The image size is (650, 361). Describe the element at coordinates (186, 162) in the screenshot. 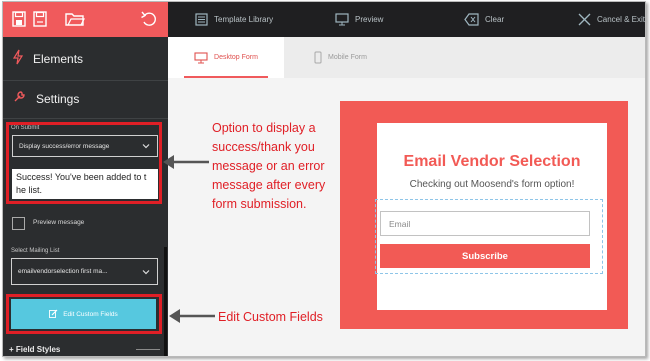

I see `arrow-to-submit-settings` at that location.